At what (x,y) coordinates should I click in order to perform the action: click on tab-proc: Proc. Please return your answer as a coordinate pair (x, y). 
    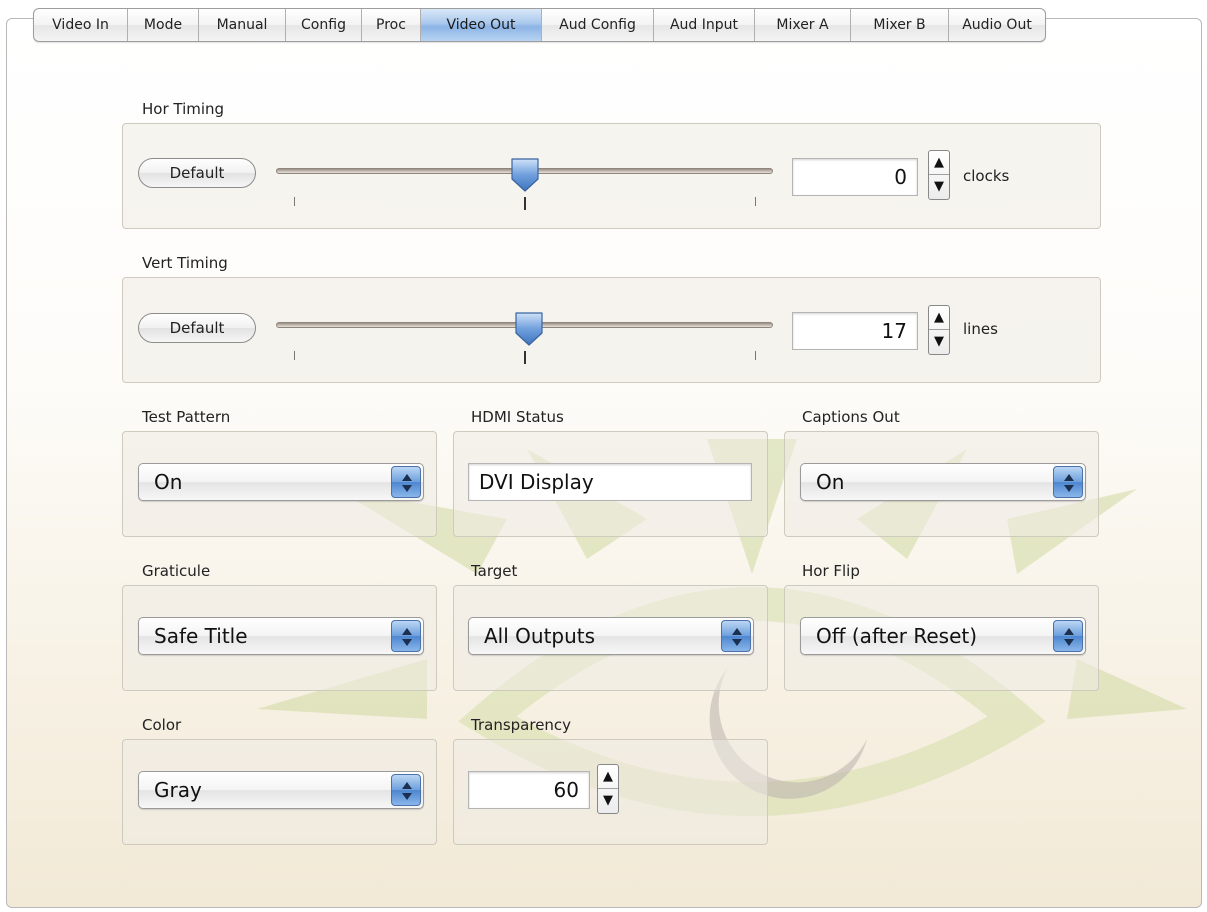
    Looking at the image, I should click on (391, 25).